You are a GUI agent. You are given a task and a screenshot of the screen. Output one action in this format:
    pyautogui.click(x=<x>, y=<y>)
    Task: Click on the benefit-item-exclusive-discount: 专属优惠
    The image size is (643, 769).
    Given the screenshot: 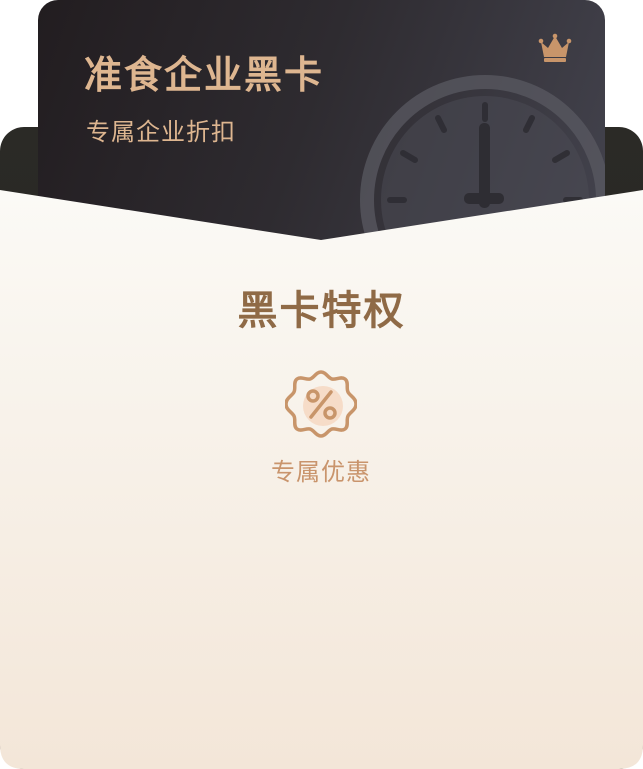 What is the action you would take?
    pyautogui.click(x=321, y=428)
    